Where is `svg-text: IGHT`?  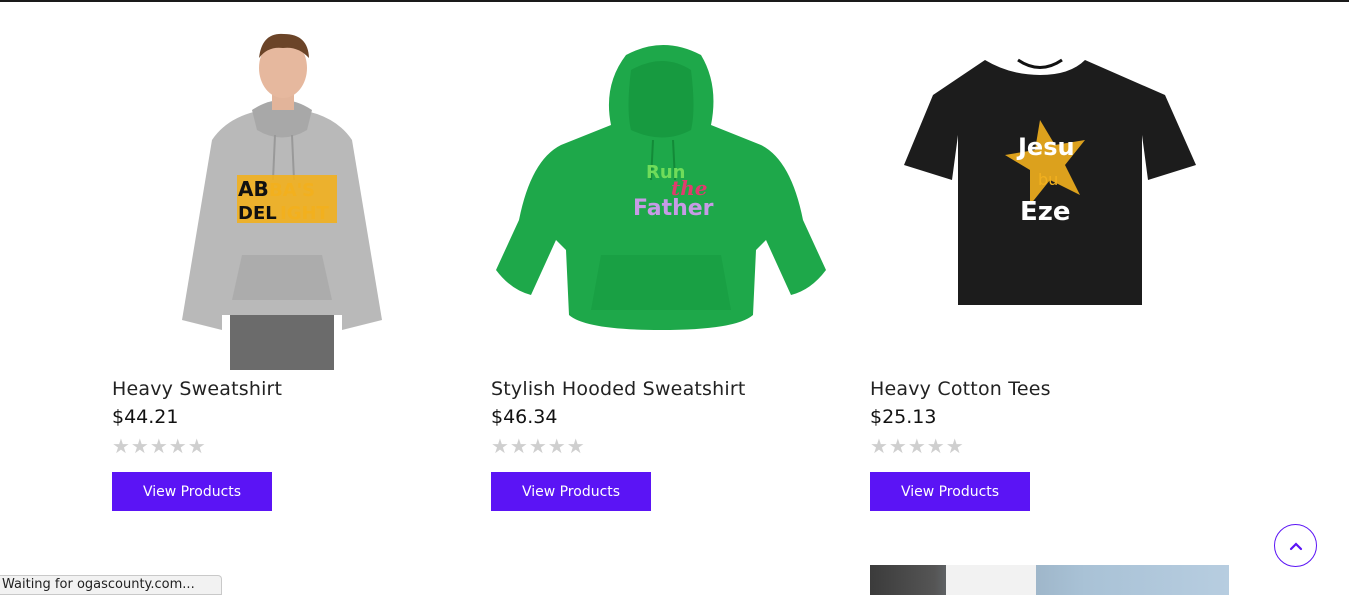
svg-text: IGHT is located at coordinates (305, 213).